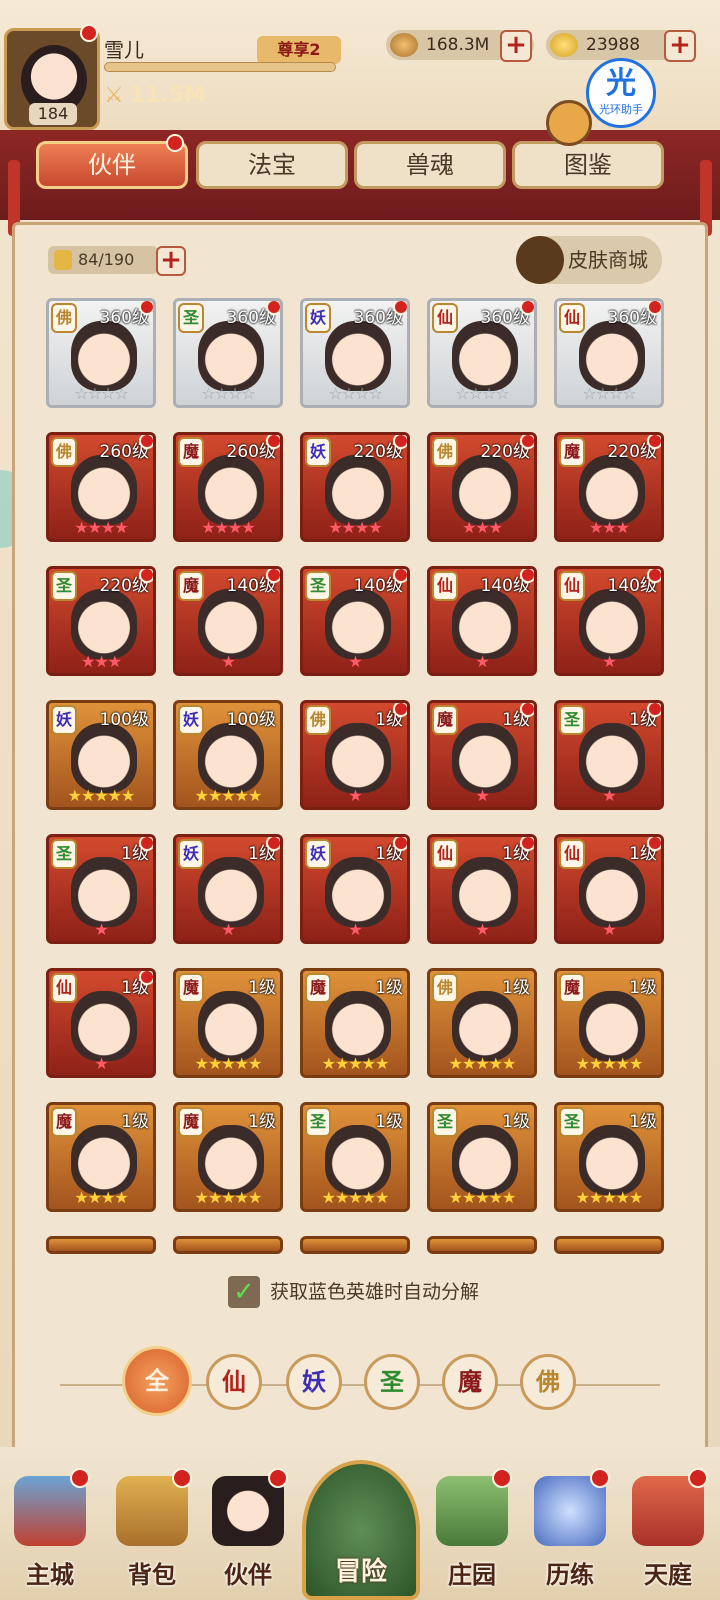 Image resolution: width=720 pixels, height=1600 pixels. What do you see at coordinates (191, 720) in the screenshot?
I see `faction-badge: 妖` at bounding box center [191, 720].